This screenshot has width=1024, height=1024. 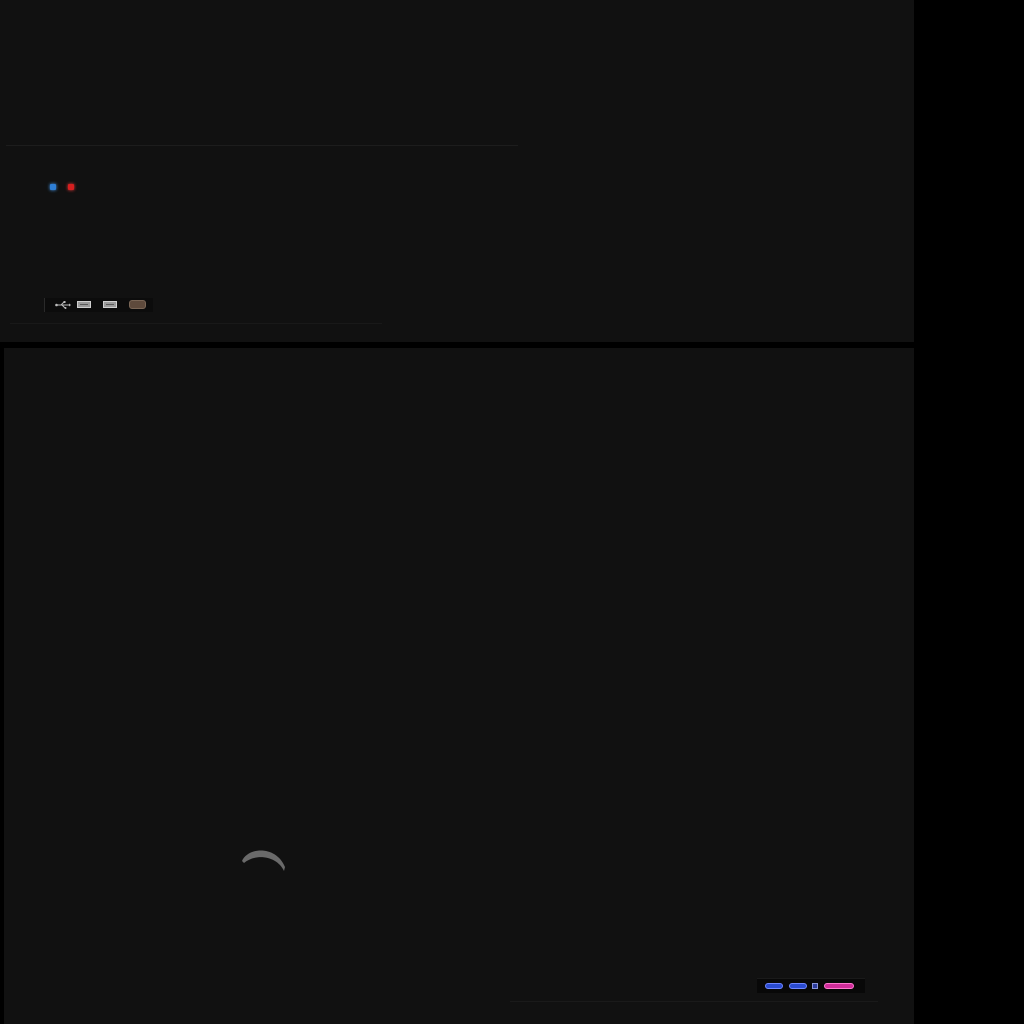 What do you see at coordinates (63, 305) in the screenshot?
I see `usb-symbol-icon` at bounding box center [63, 305].